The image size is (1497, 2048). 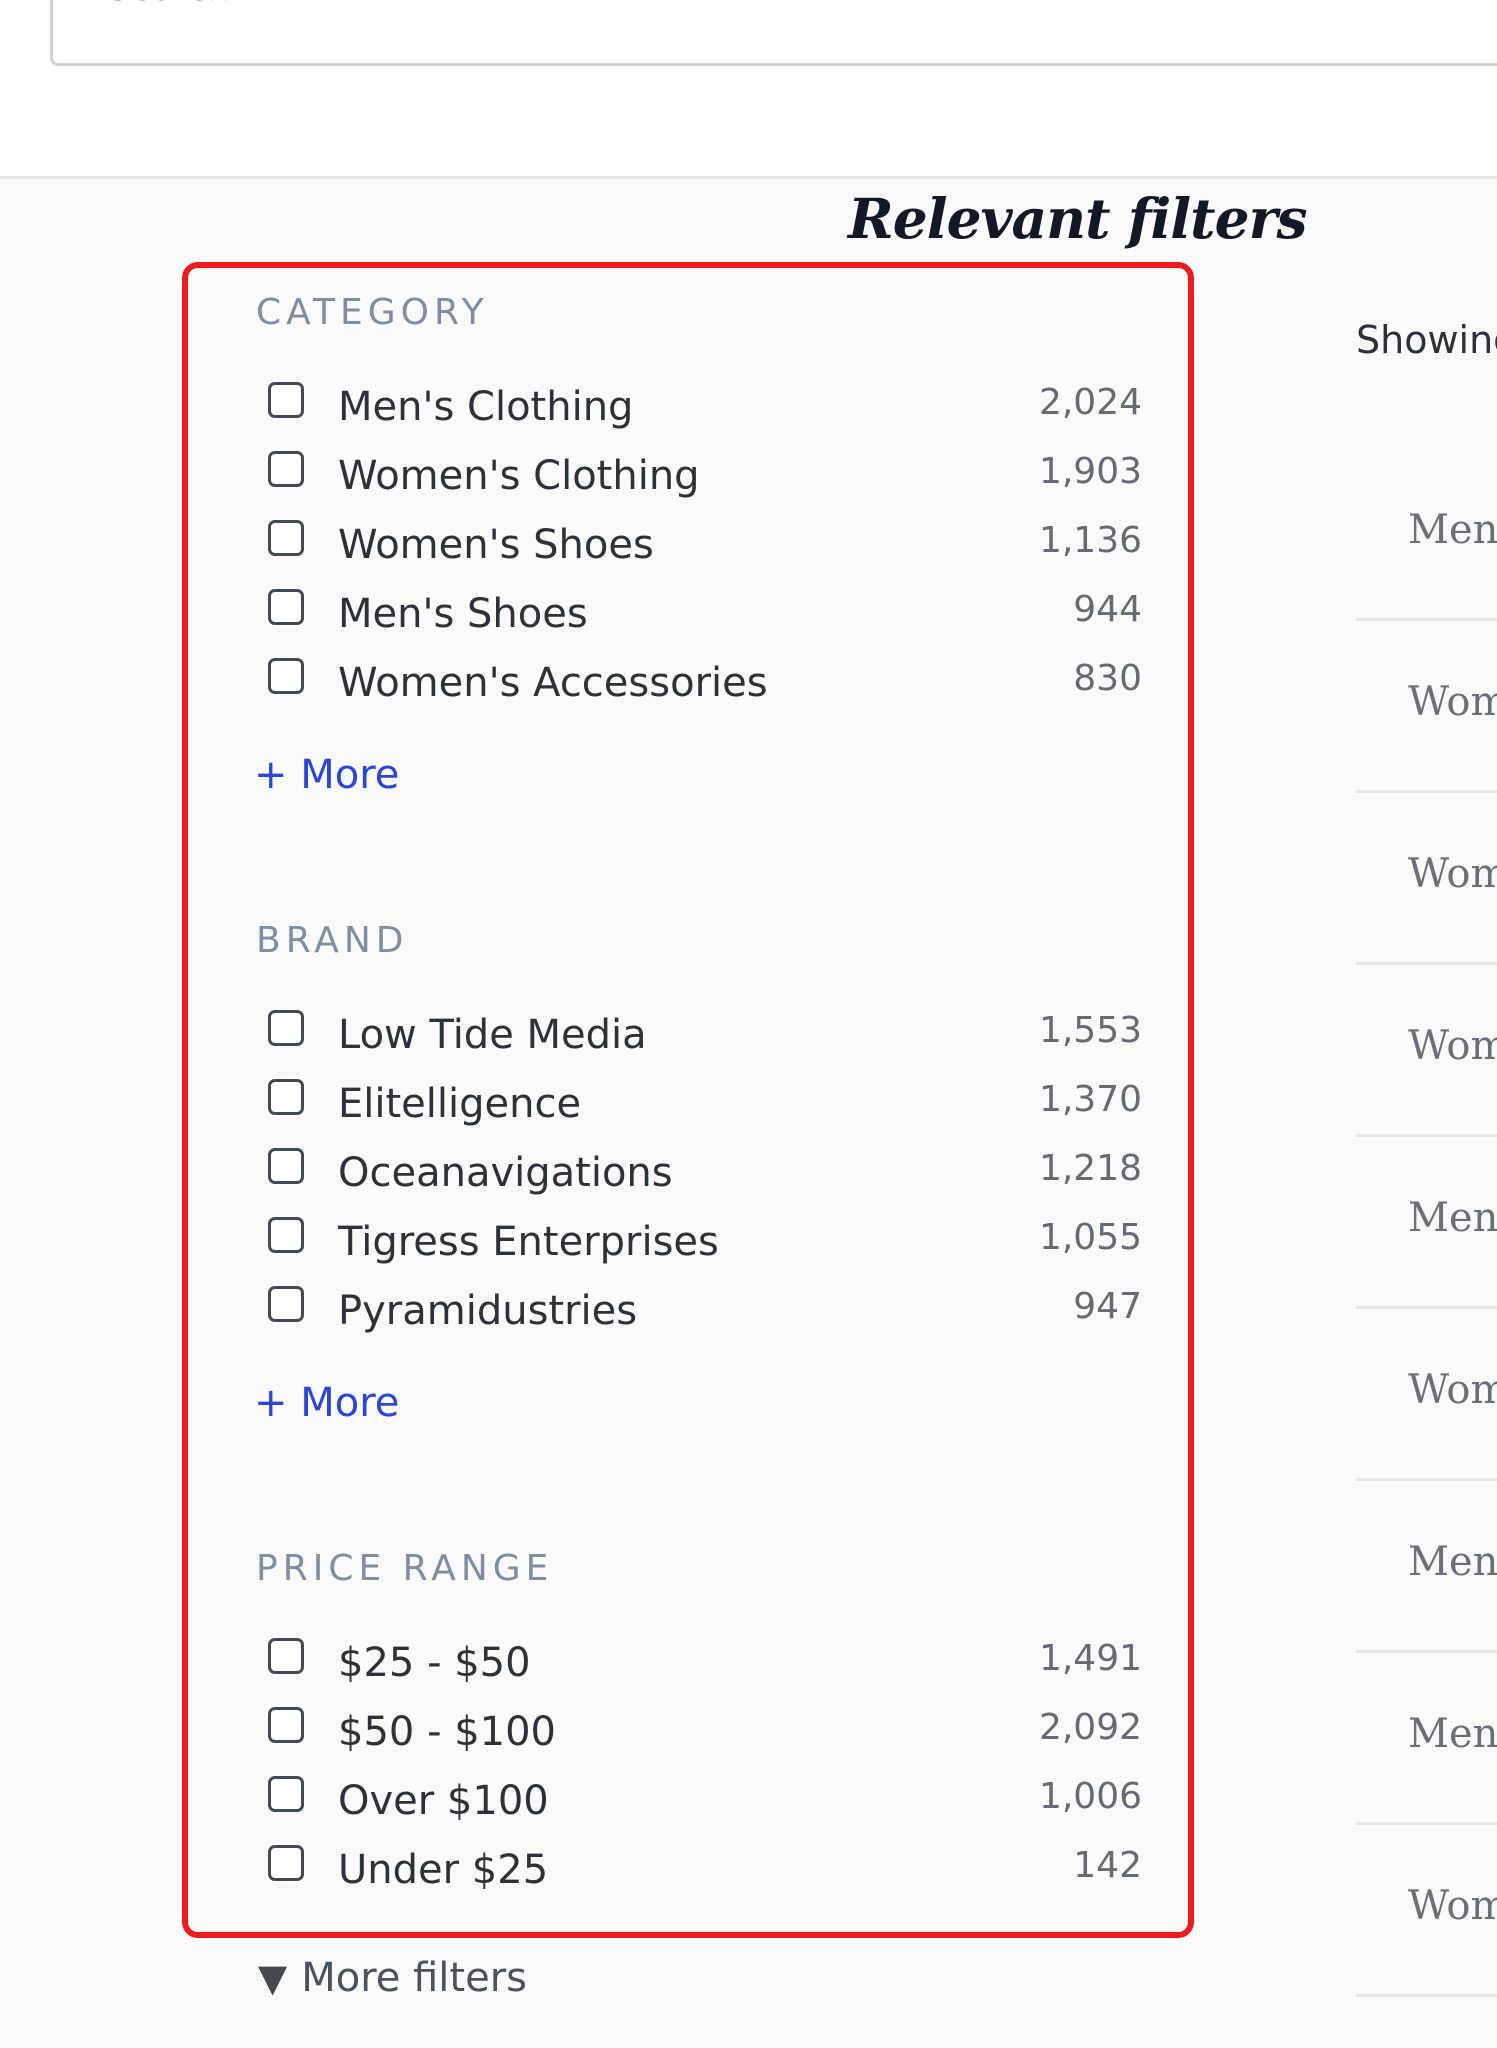 What do you see at coordinates (434, 1663) in the screenshot?
I see `price-range-label: $25 - $50` at bounding box center [434, 1663].